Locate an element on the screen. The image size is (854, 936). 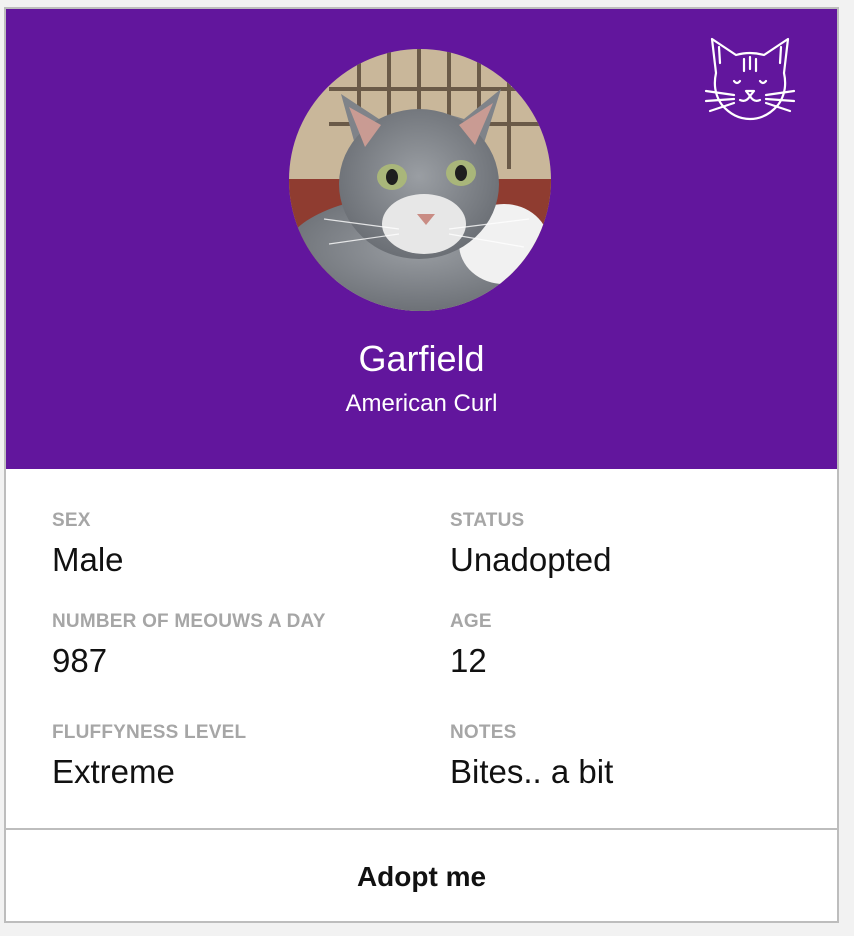
sex-value: Male is located at coordinates (88, 559).